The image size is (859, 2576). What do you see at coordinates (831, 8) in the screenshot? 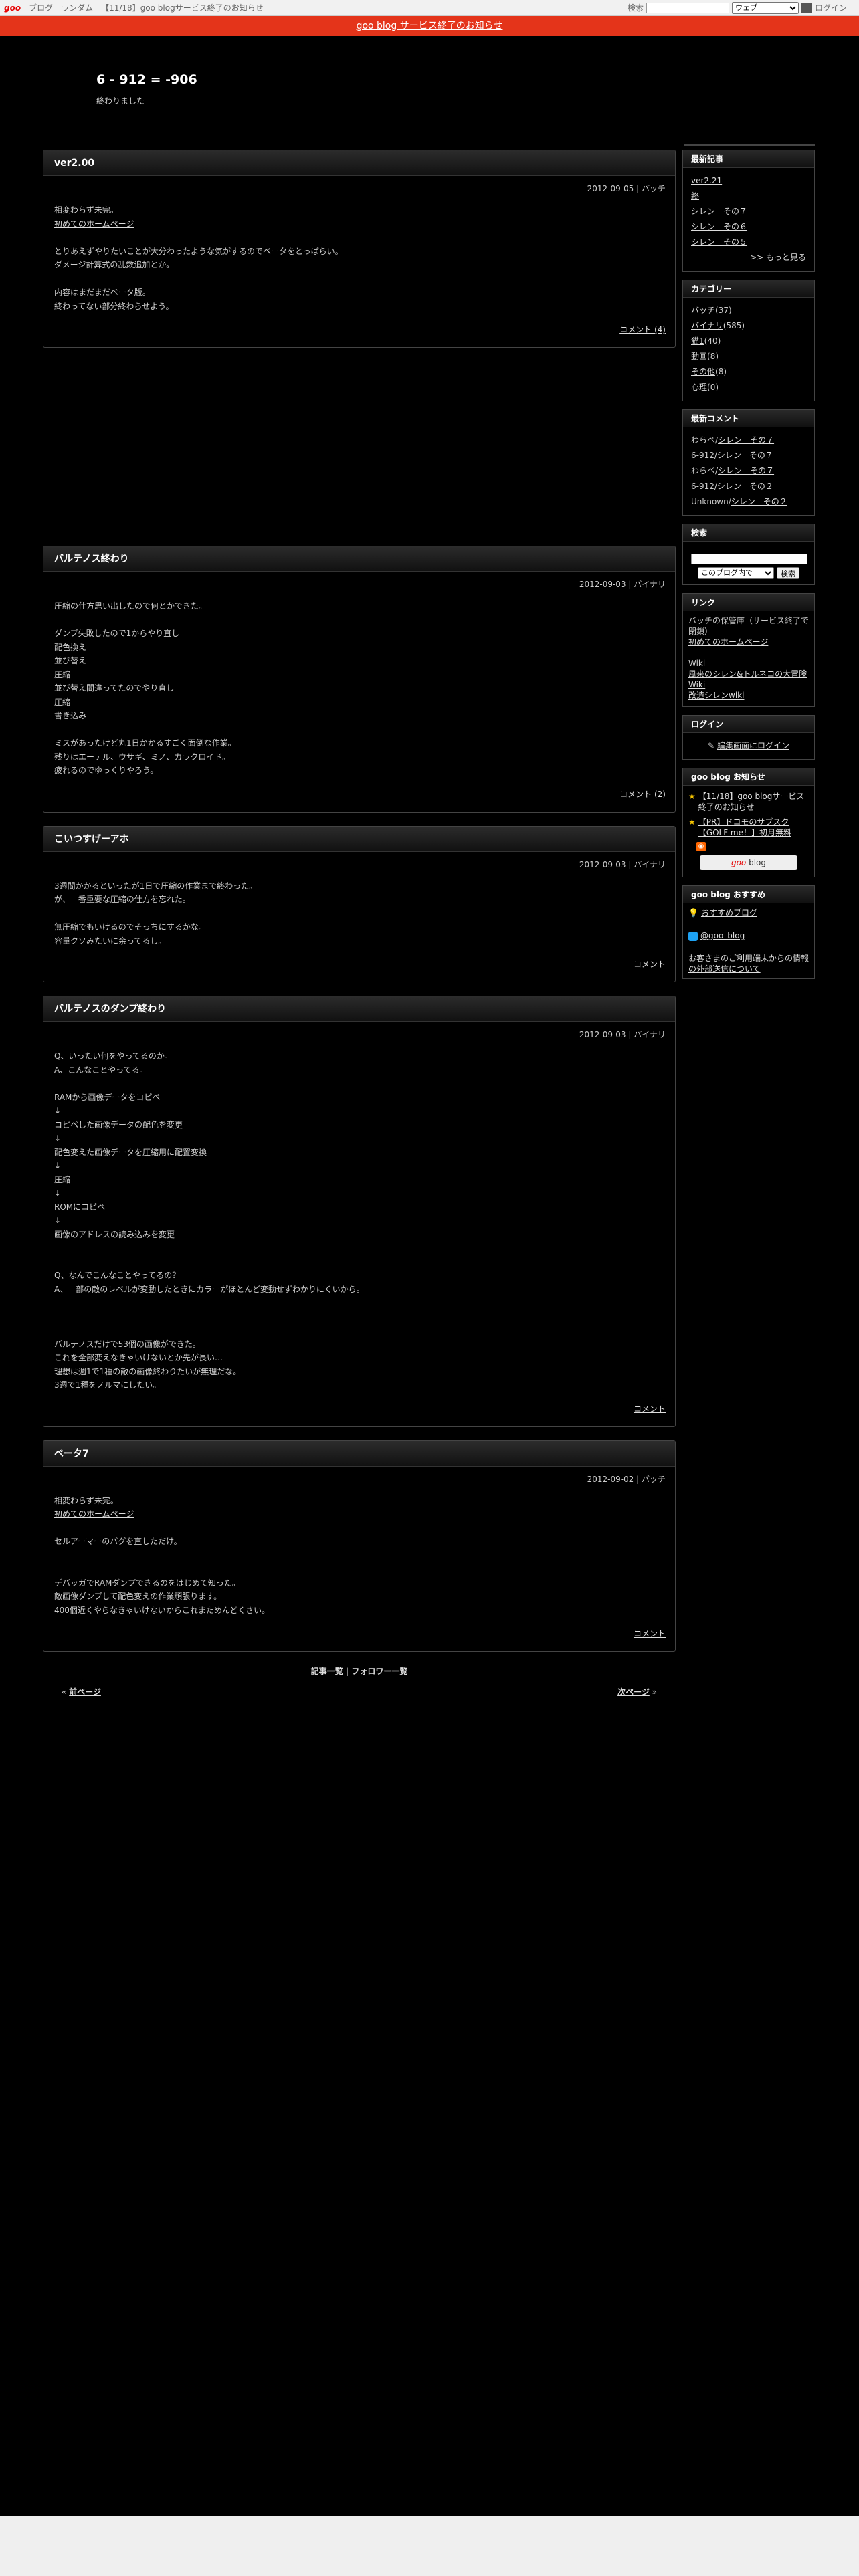
I see `toolbar-login-link: ログイン` at bounding box center [831, 8].